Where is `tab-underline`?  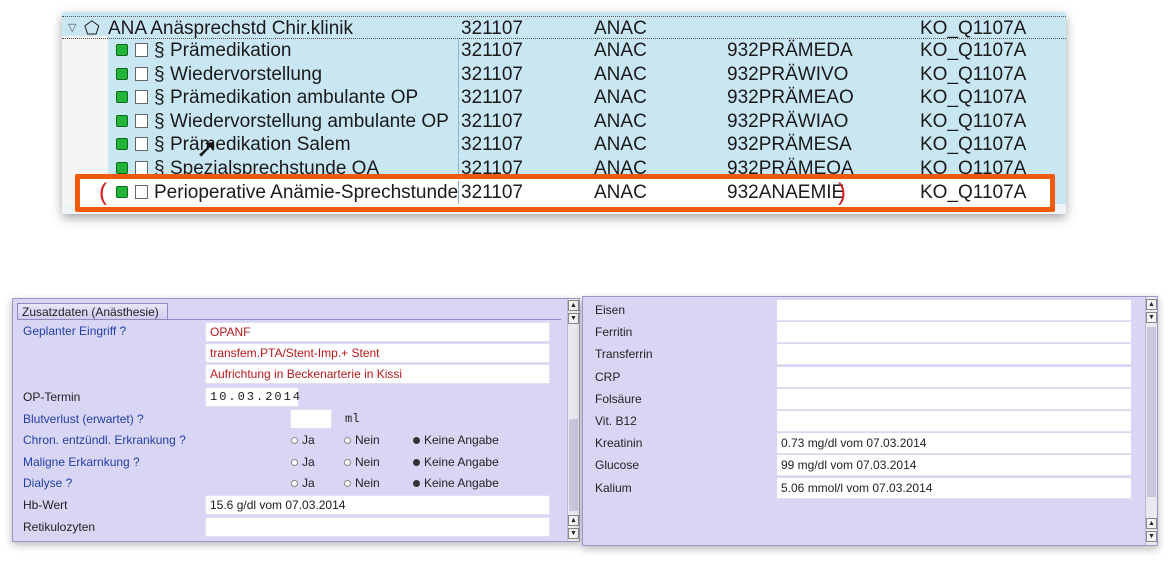
tab-underline is located at coordinates (289, 319).